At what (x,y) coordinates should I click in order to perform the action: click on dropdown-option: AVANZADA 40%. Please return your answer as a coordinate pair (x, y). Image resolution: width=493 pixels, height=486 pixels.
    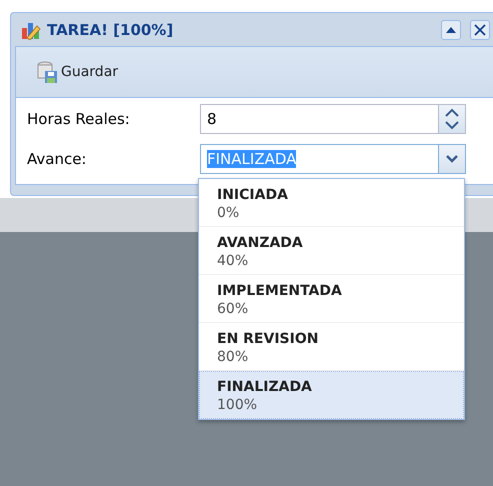
    Looking at the image, I should click on (331, 251).